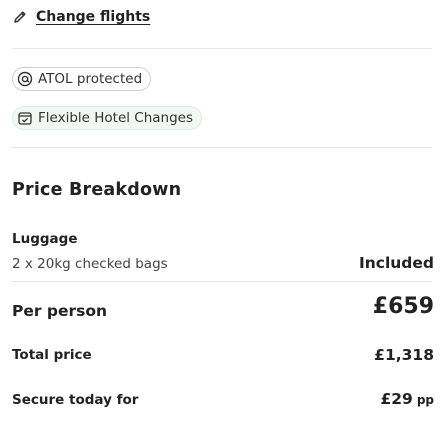 This screenshot has height=425, width=446. I want to click on luggage-description: 2 x 20kg checked bags, so click(90, 264).